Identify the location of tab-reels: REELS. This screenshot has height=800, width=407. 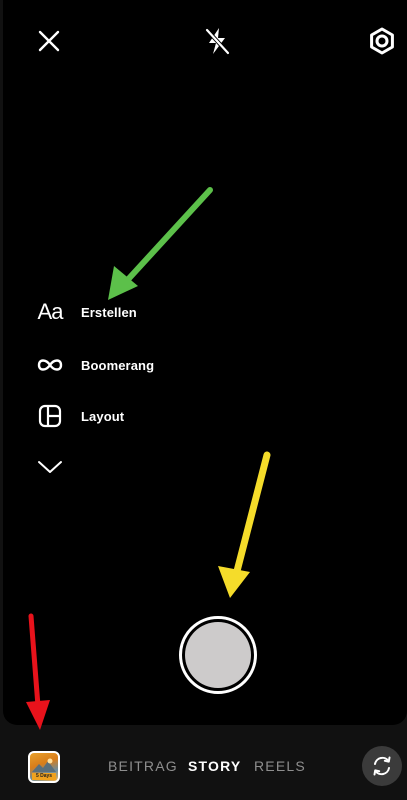
(280, 766).